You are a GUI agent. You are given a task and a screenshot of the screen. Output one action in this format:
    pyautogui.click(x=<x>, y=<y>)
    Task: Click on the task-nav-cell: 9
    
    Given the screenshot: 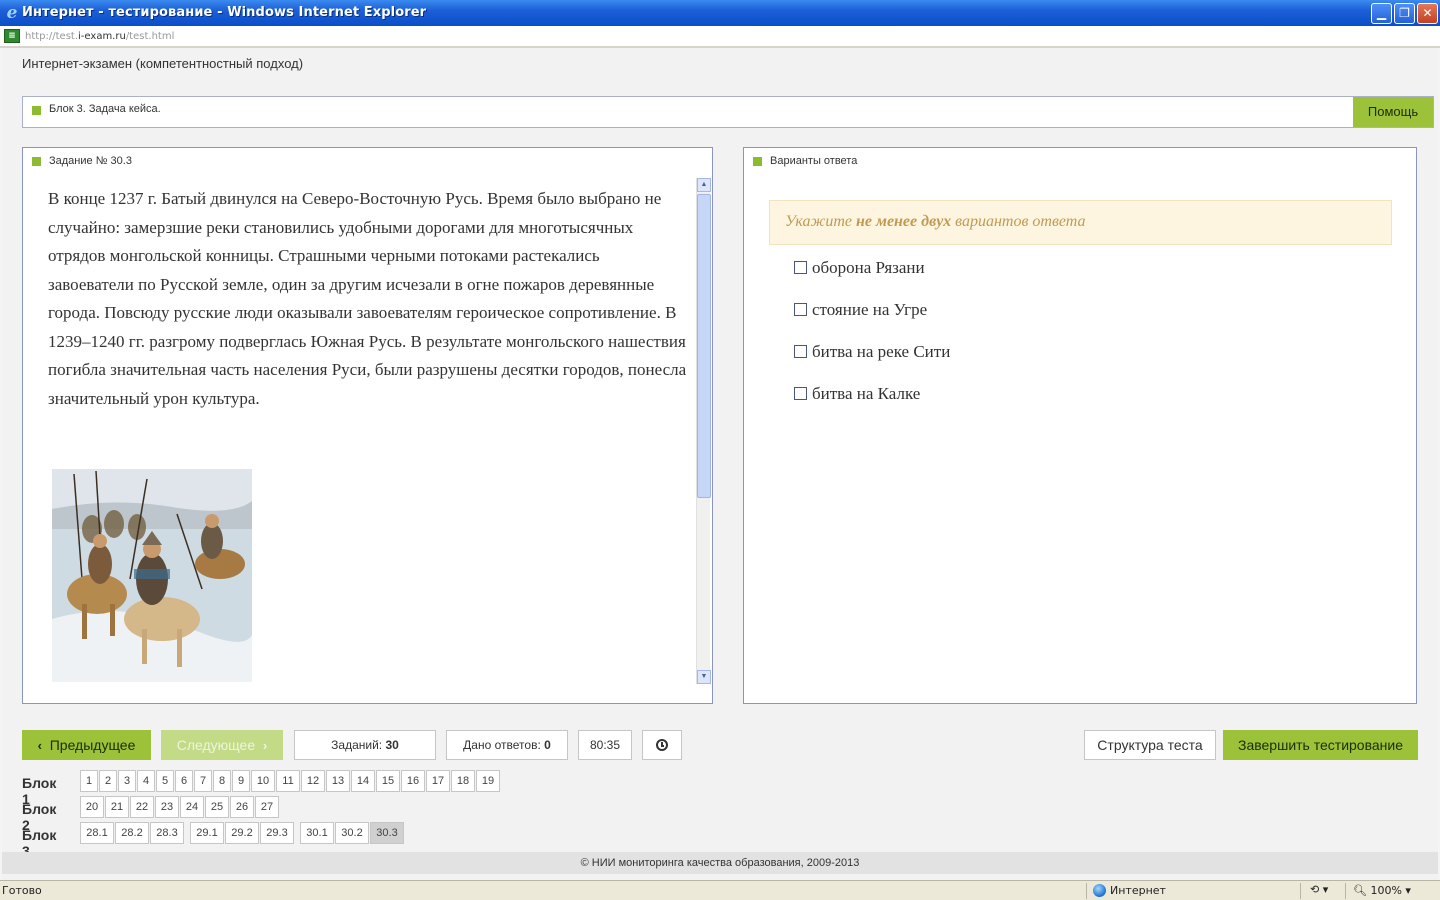 What is the action you would take?
    pyautogui.click(x=241, y=781)
    